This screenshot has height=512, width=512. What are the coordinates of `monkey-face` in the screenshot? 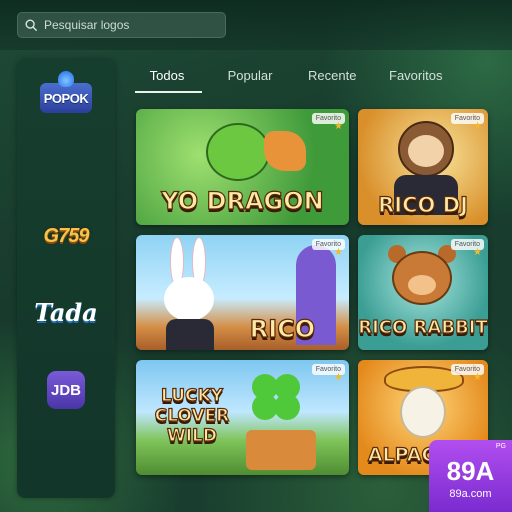 It's located at (426, 151).